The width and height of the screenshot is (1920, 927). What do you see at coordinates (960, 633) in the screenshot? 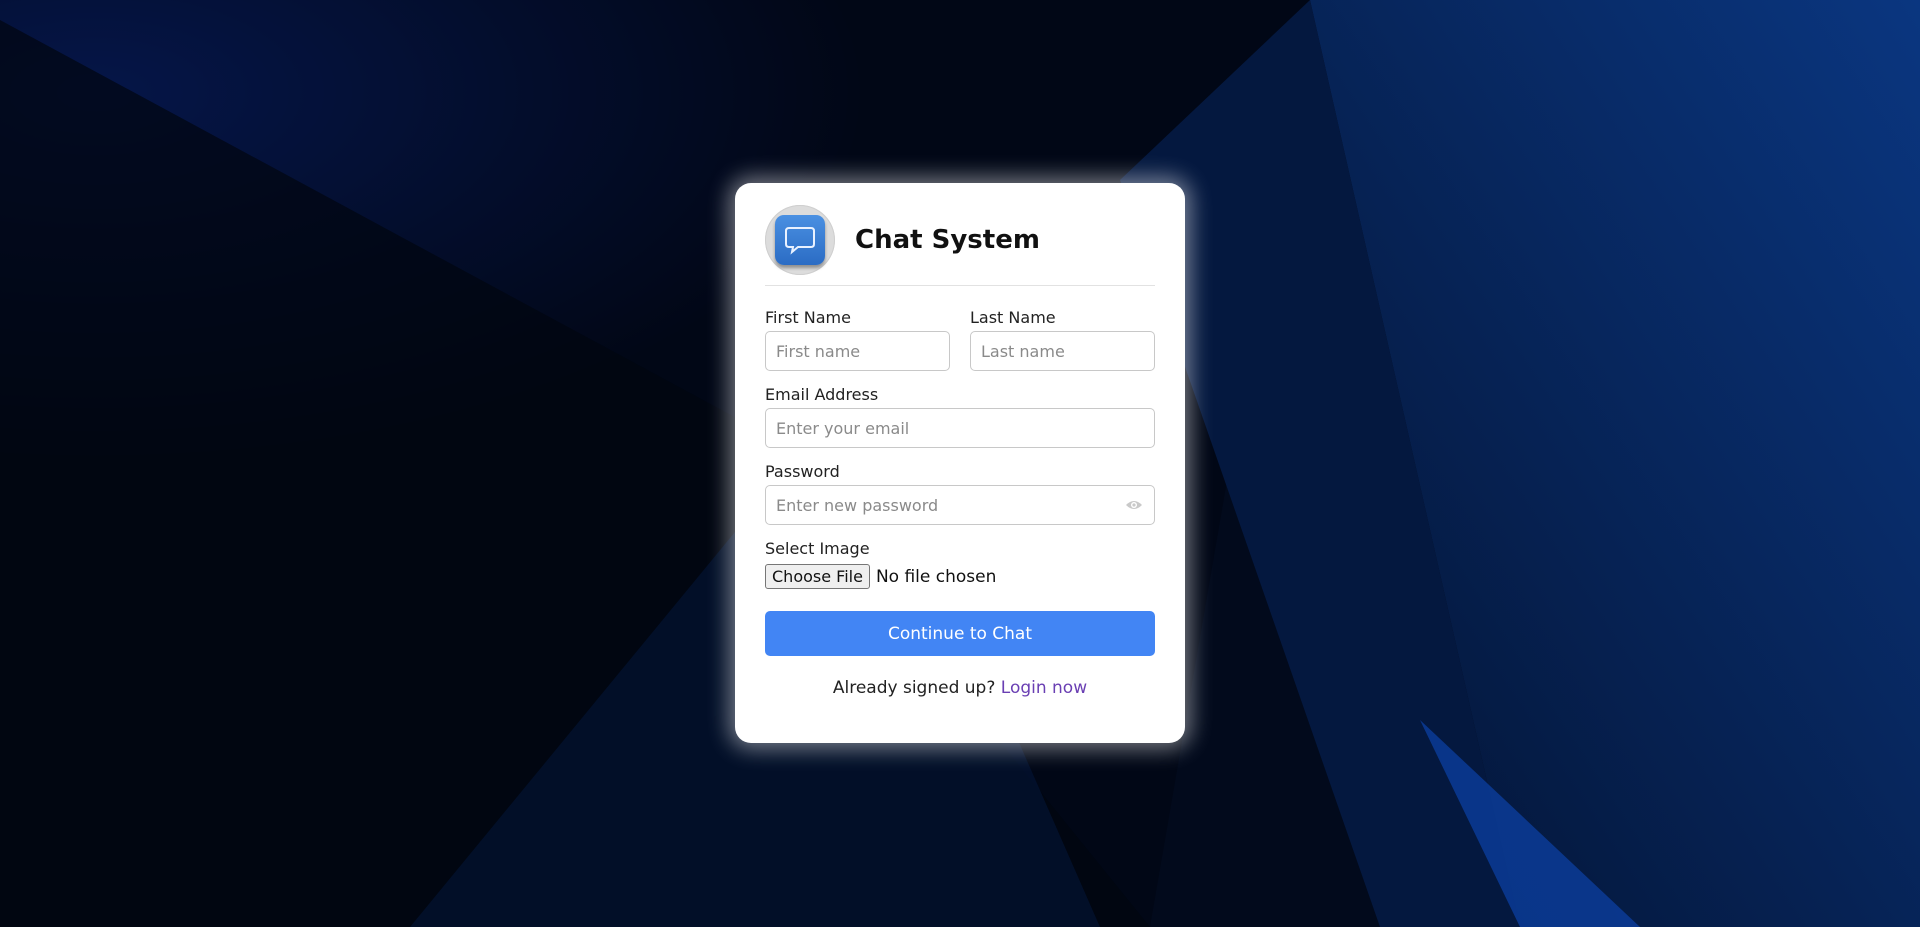
I see `continue-to-chat-button: Continue to Chat` at bounding box center [960, 633].